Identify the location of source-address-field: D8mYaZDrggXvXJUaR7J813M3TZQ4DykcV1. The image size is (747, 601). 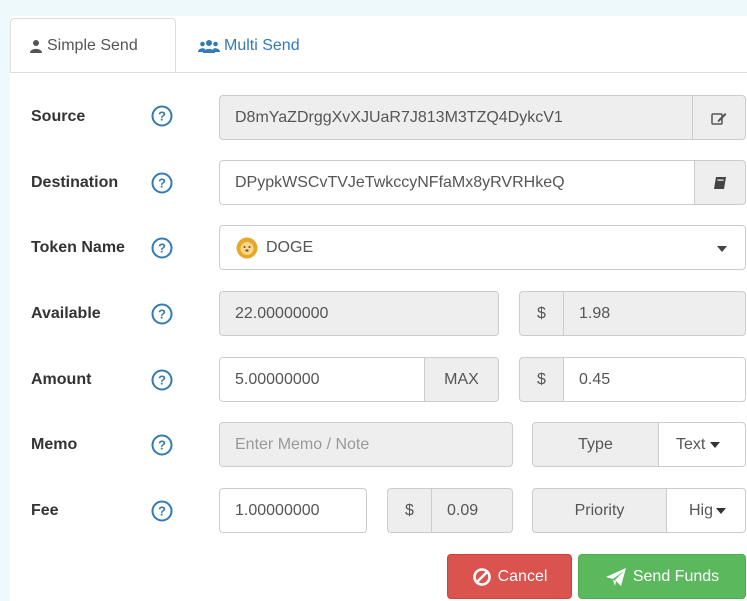
(456, 117).